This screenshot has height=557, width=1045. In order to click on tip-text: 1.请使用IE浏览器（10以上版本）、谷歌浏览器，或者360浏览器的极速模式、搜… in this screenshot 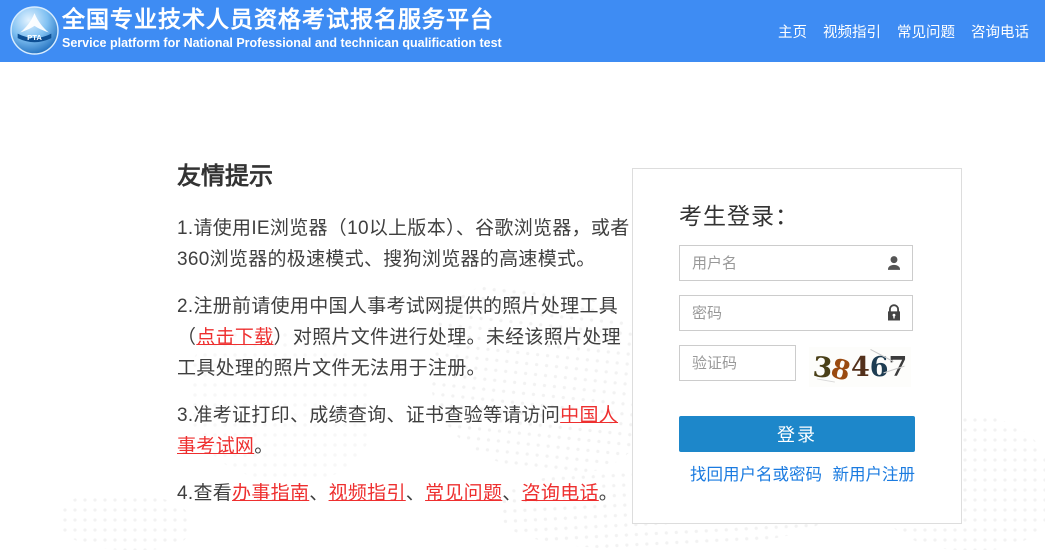, I will do `click(403, 244)`.